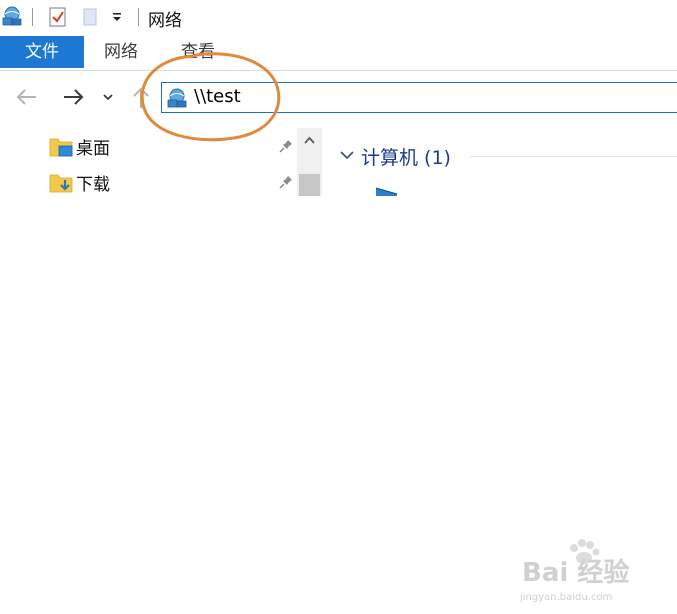  What do you see at coordinates (58, 17) in the screenshot?
I see `properties-icon` at bounding box center [58, 17].